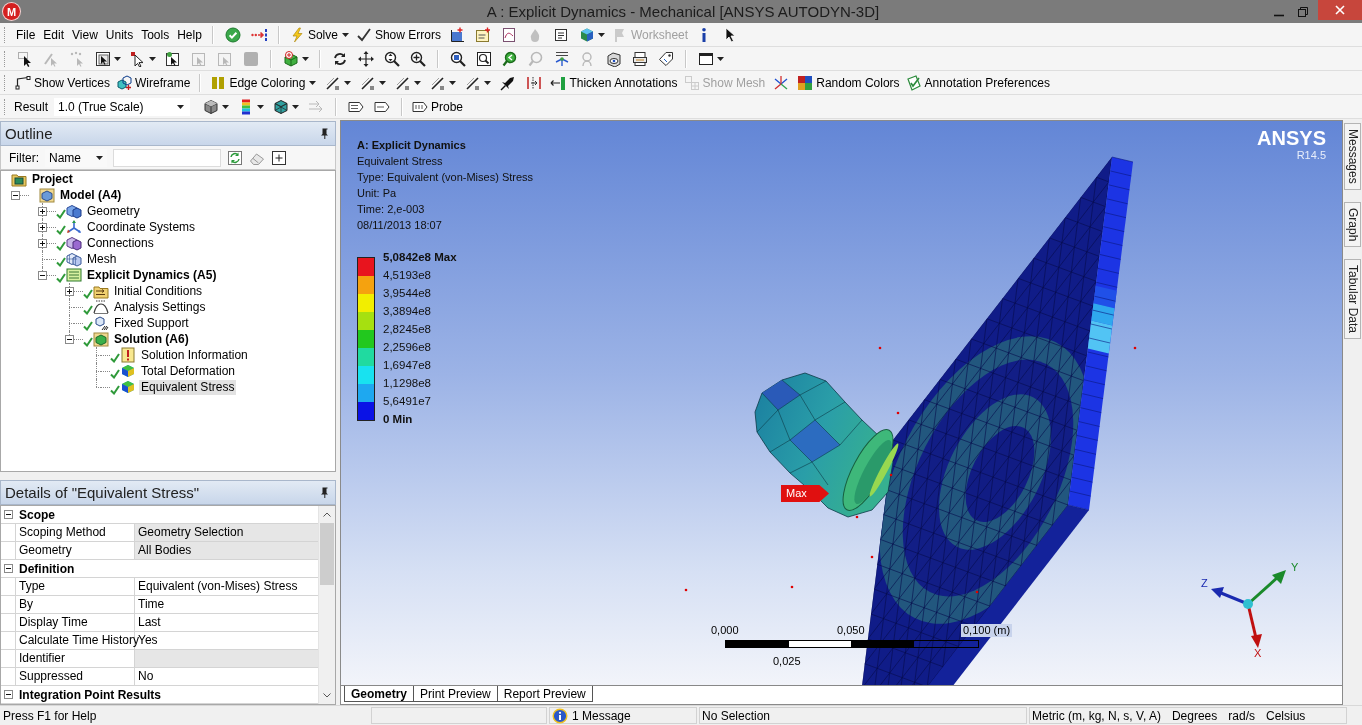  I want to click on select-icon, so click(25, 58).